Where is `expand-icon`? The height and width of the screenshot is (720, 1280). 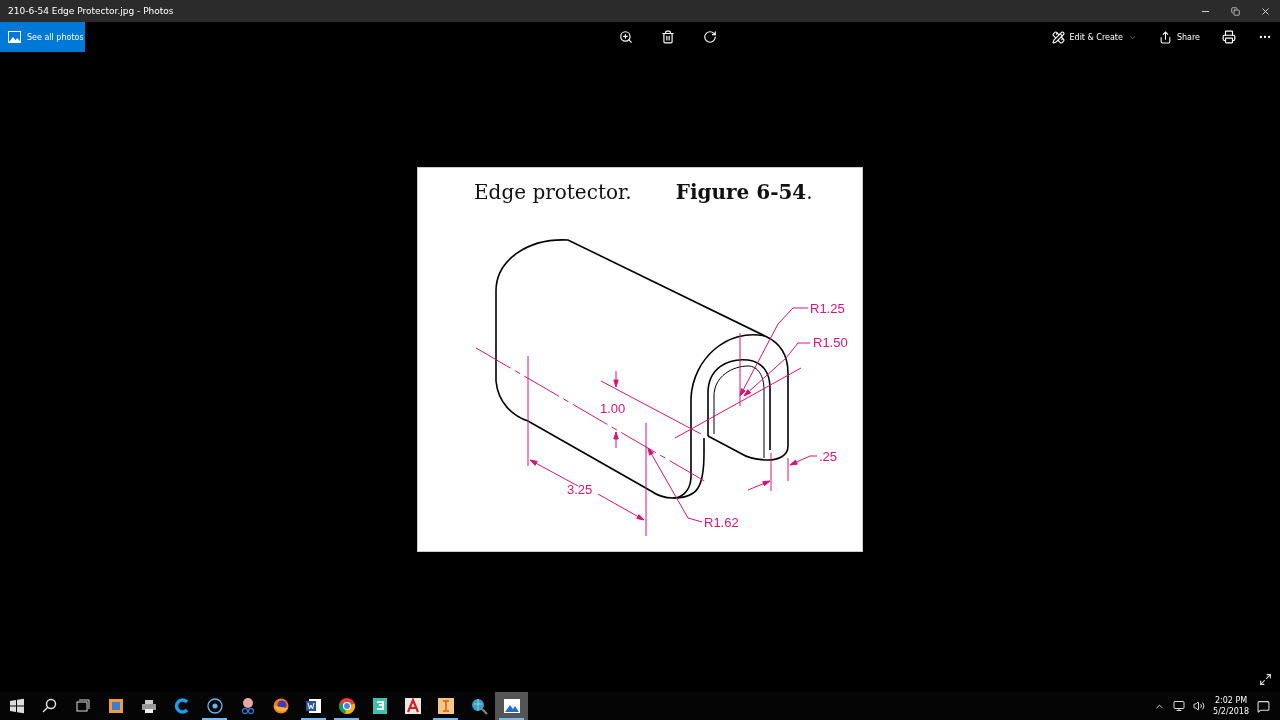 expand-icon is located at coordinates (1265, 679).